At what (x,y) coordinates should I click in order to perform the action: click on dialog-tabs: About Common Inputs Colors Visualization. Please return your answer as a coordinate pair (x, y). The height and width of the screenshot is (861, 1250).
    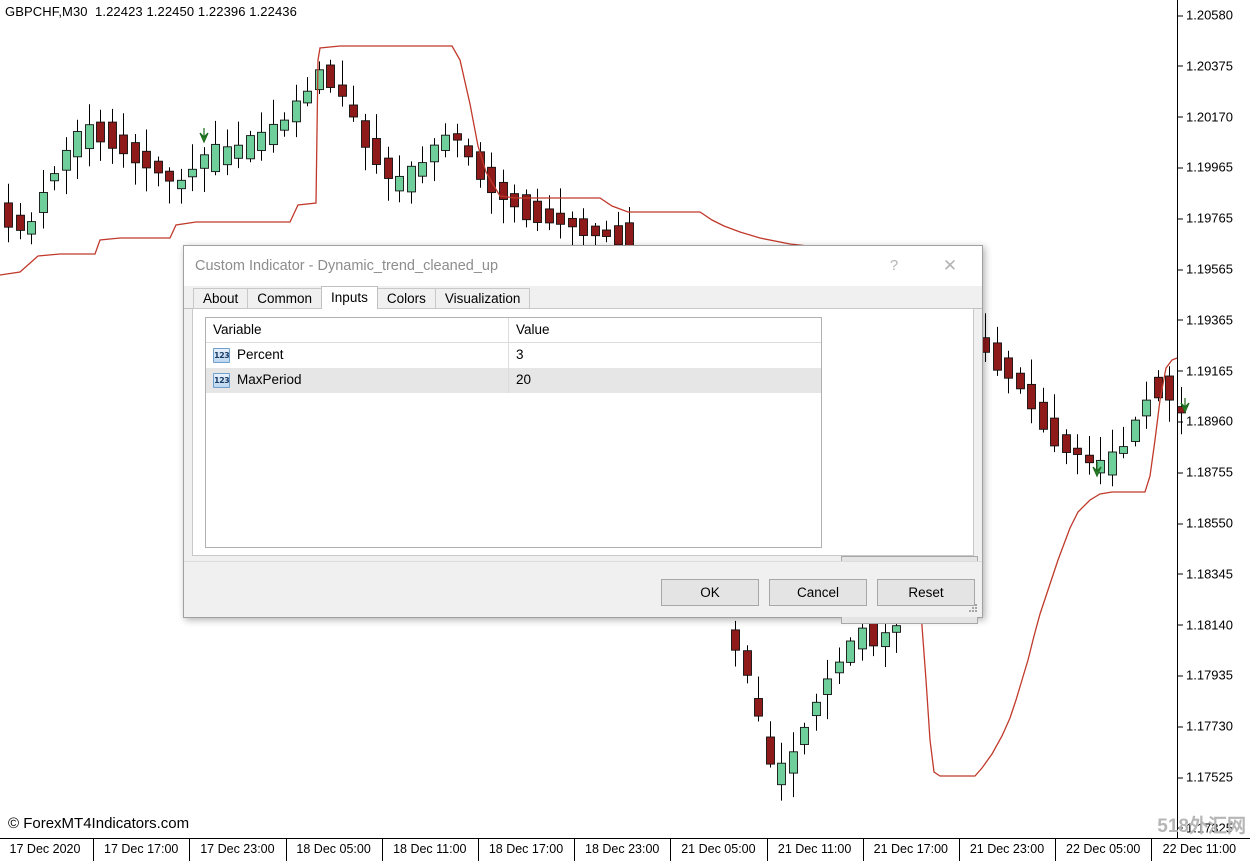
    Looking at the image, I should click on (583, 297).